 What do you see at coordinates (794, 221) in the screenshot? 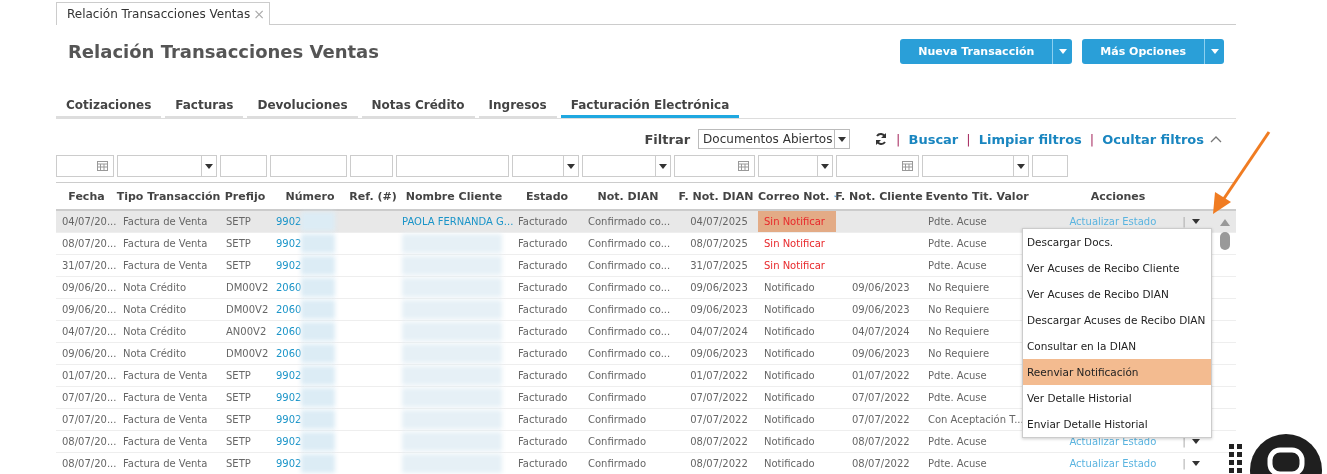
I see `status-text: Sin Notificar` at bounding box center [794, 221].